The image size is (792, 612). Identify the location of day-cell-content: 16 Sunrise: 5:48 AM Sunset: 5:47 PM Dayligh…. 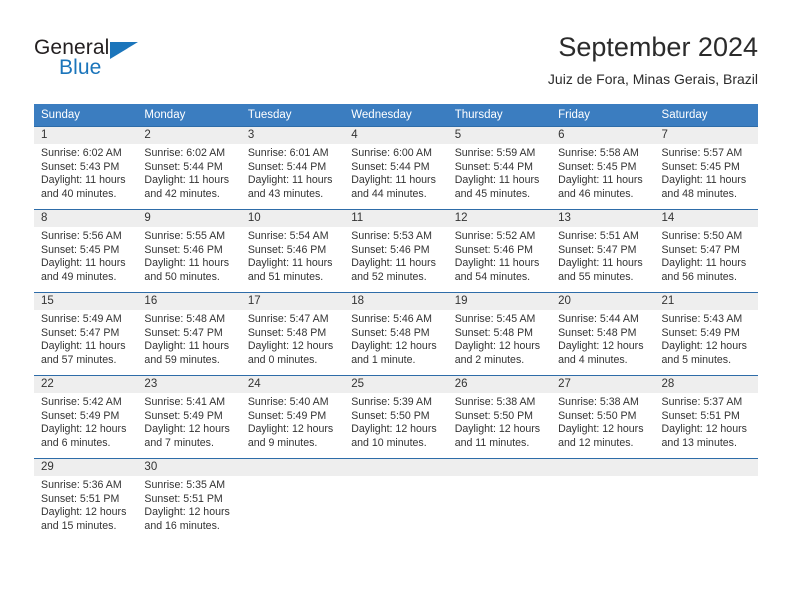
(189, 334).